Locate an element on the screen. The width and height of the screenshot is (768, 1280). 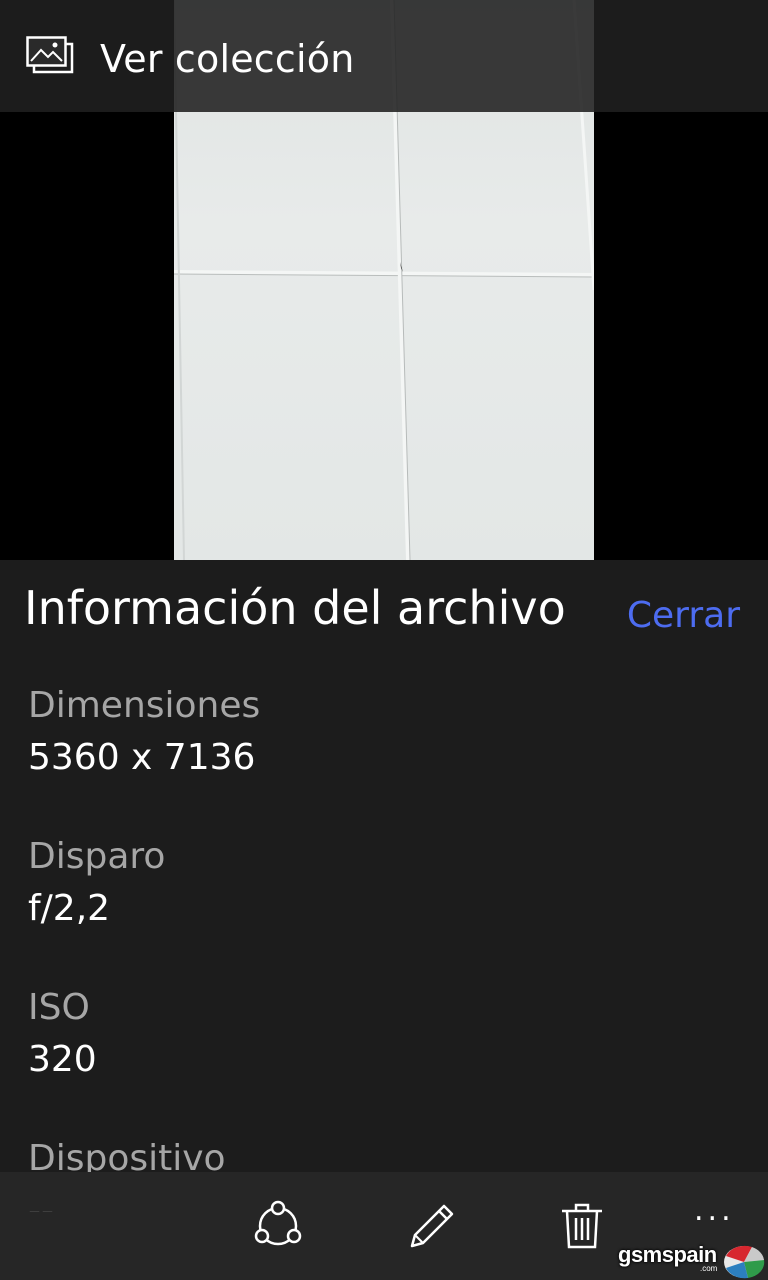
field-value: 5360 x 7136 is located at coordinates (142, 757).